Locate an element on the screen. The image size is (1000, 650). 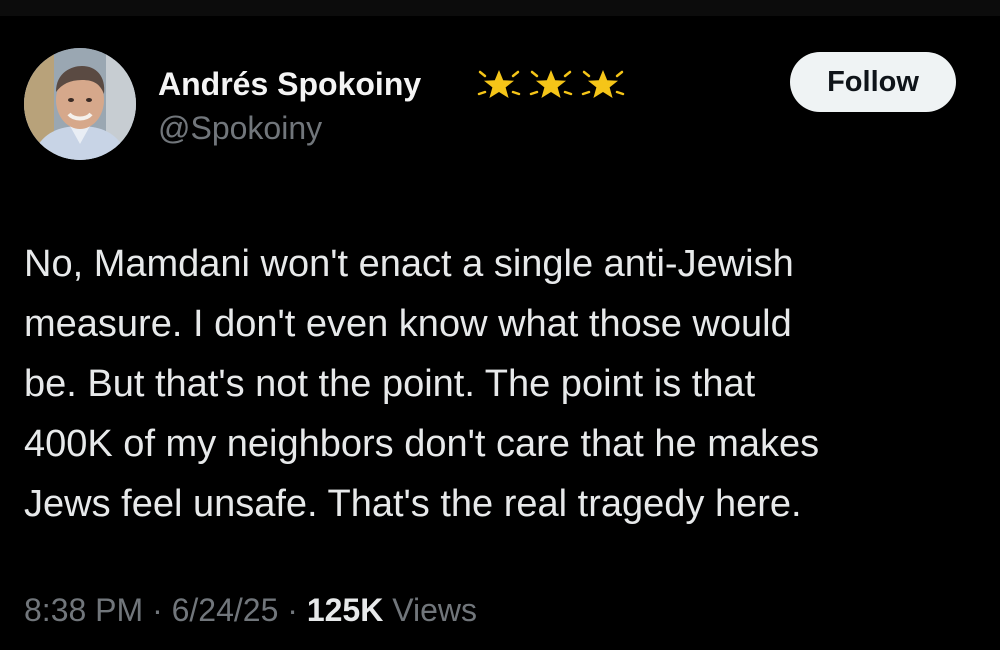
avatar-photo is located at coordinates (80, 104).